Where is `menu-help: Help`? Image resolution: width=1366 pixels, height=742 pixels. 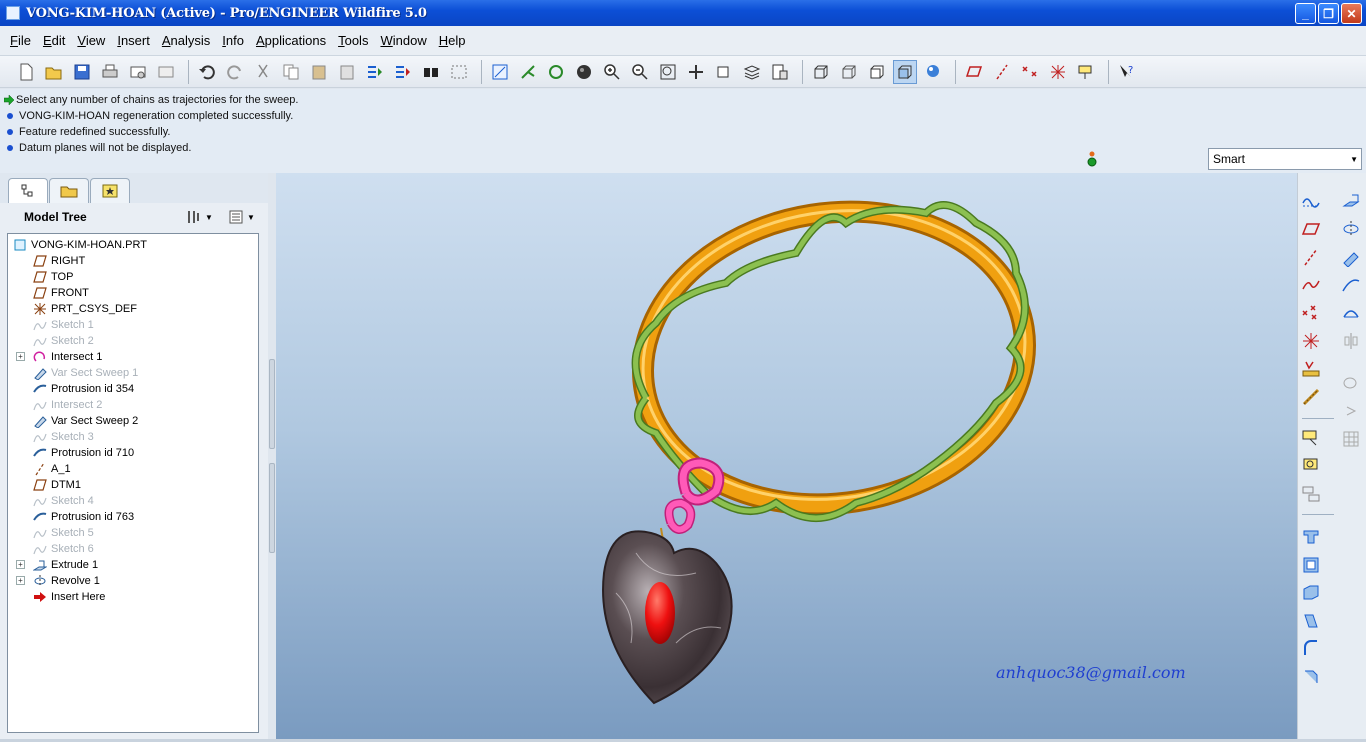 menu-help: Help is located at coordinates (452, 40).